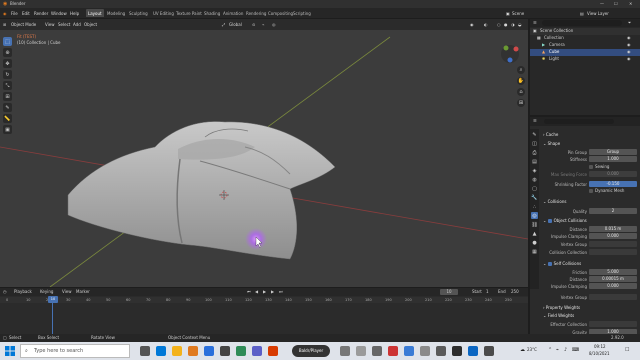 Image resolution: width=640 pixels, height=360 pixels. Describe the element at coordinates (223, 24) in the screenshot. I see `transform-orientation-icon: ⤢` at that location.